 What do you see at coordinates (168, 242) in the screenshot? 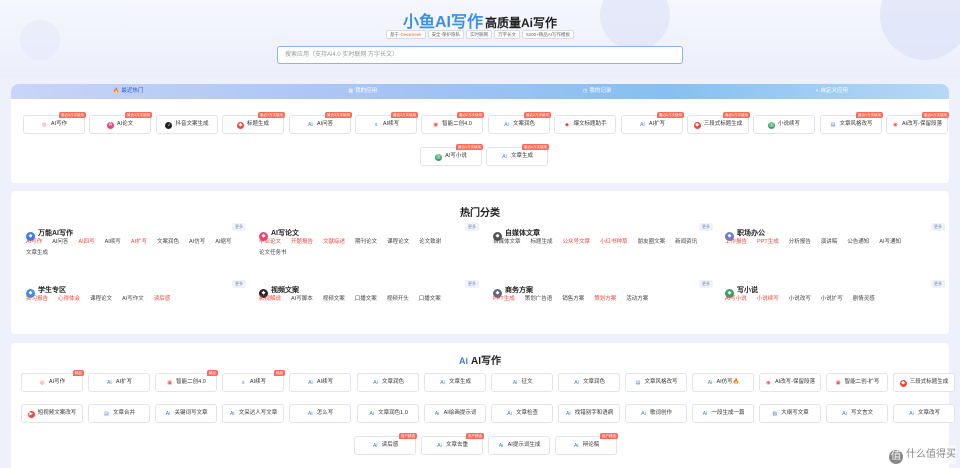
I see `category-link: 文案润色` at bounding box center [168, 242].